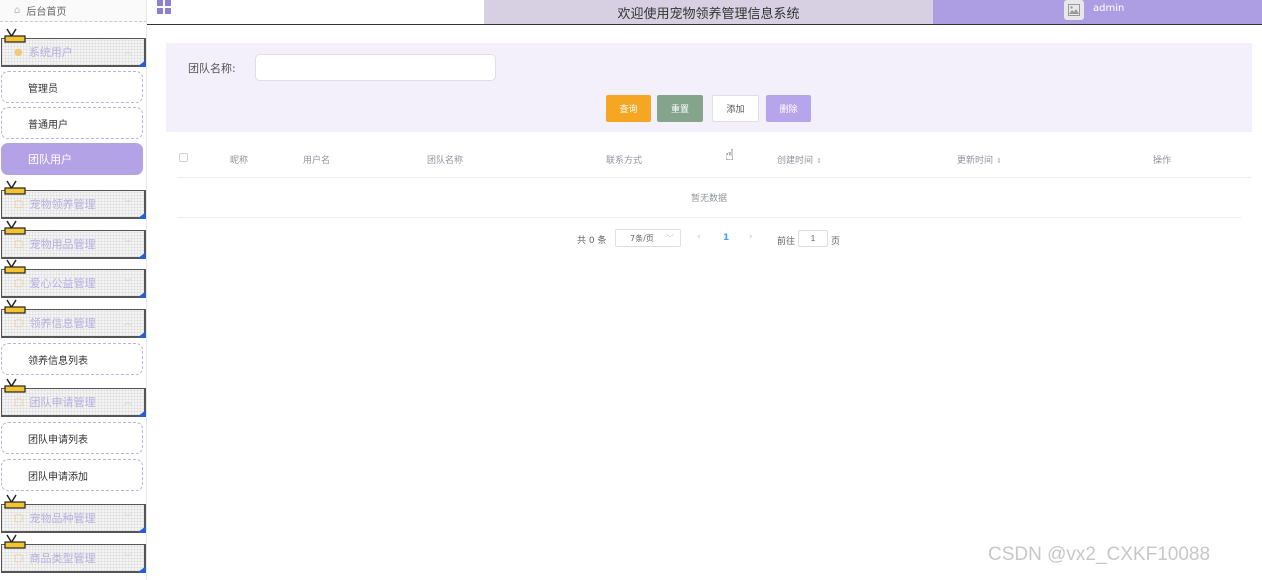 The image size is (1262, 580). I want to click on system-title: 欢迎使用宠物领养管理信息系统, so click(708, 14).